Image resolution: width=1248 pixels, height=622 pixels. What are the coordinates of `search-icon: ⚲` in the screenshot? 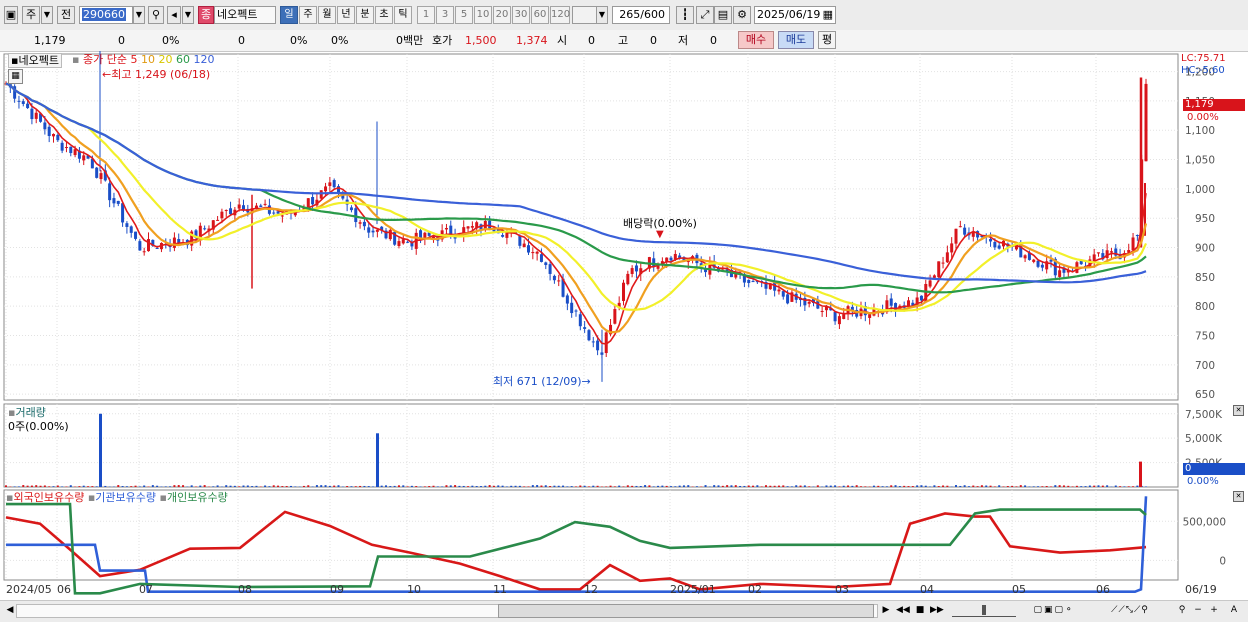 It's located at (156, 15).